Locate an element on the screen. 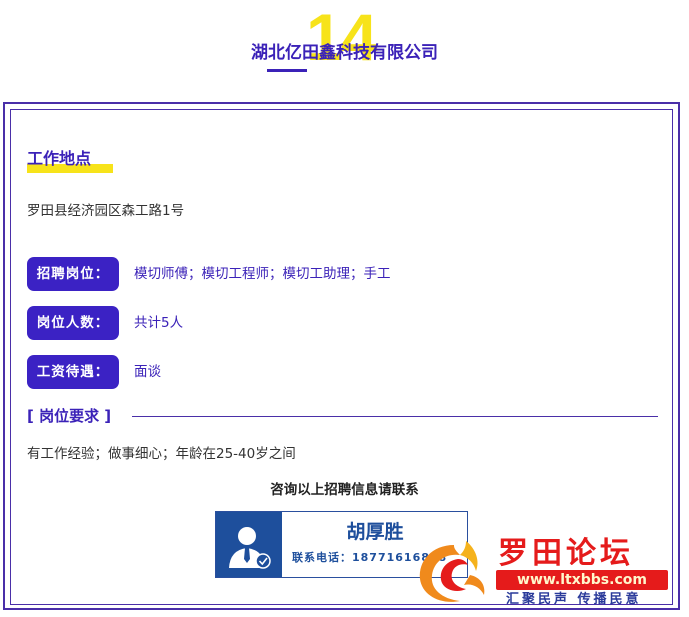  work-location-title: 工作地点 is located at coordinates (59, 158).